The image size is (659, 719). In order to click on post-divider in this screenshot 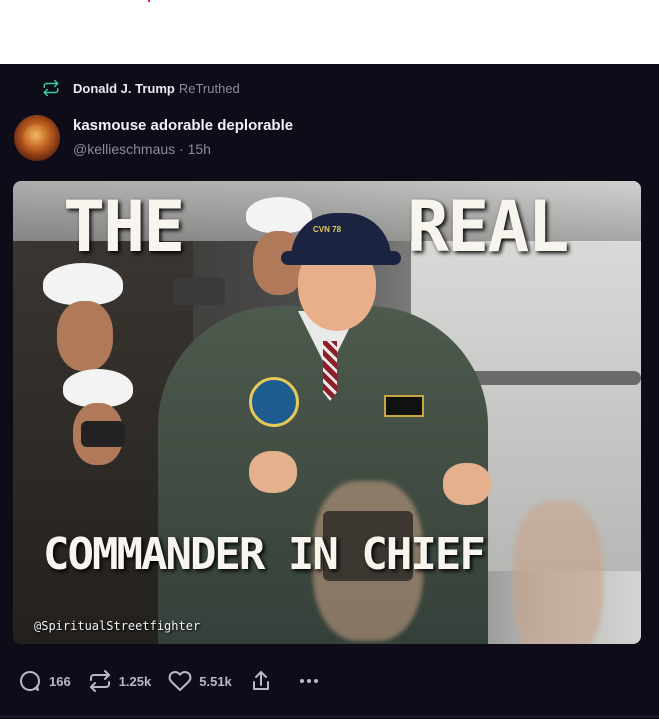, I will do `click(329, 716)`.